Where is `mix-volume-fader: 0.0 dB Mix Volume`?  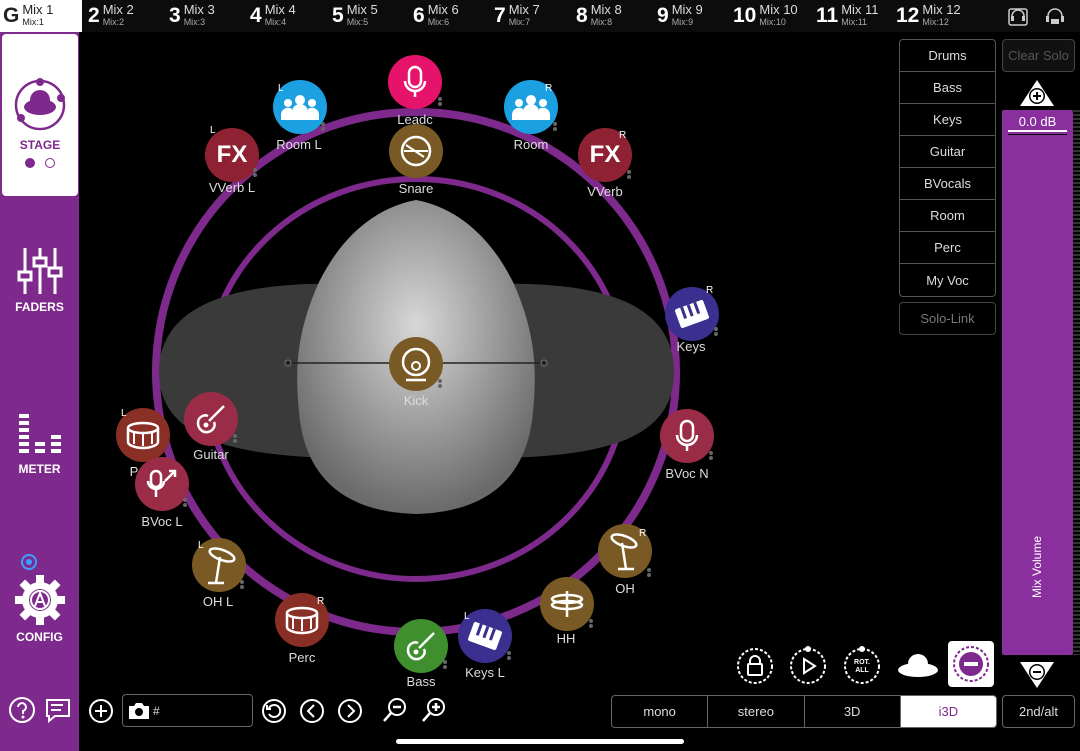
mix-volume-fader: 0.0 dB Mix Volume is located at coordinates (1037, 382).